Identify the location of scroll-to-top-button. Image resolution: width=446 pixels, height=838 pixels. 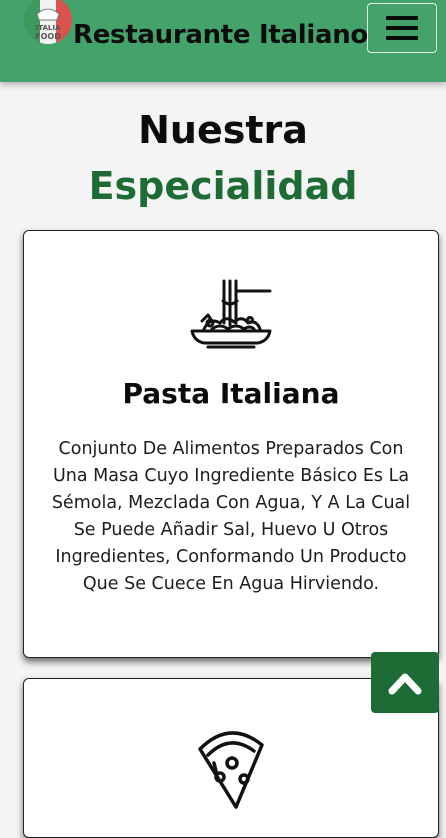
(405, 682).